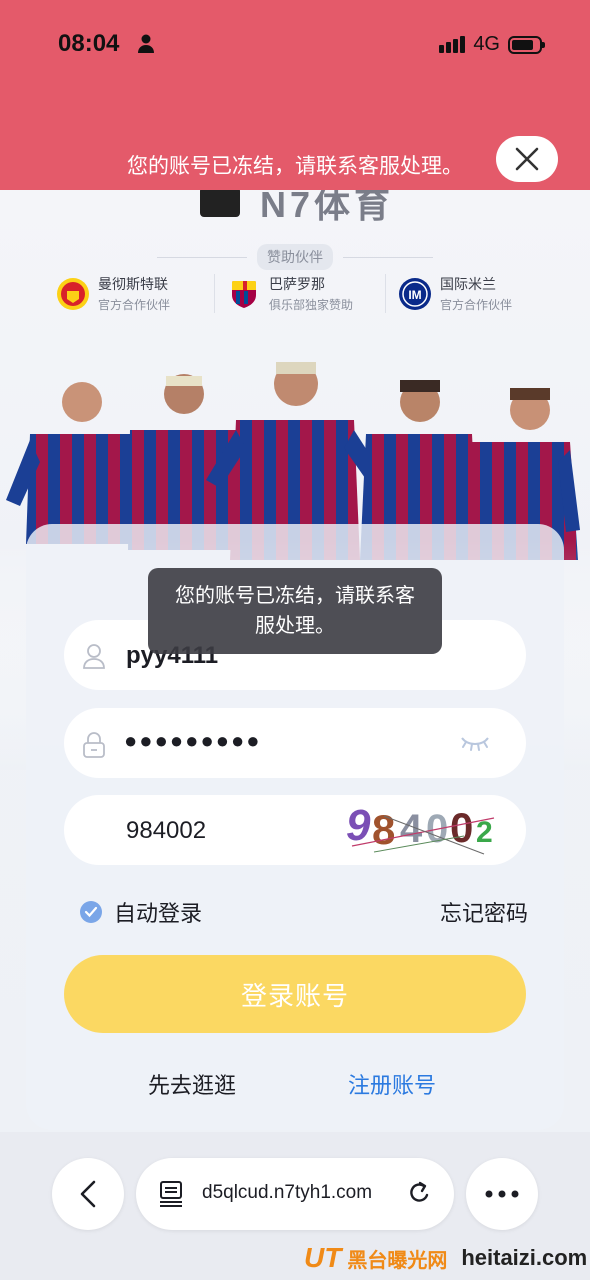 The image size is (590, 1280). I want to click on back-button, so click(88, 1194).